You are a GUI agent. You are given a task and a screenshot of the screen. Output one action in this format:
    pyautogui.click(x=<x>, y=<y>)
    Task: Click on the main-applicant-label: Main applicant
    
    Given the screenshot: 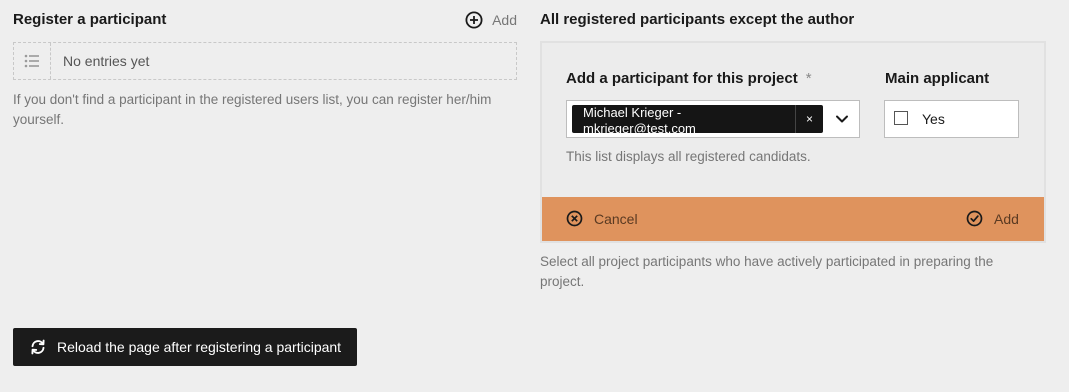 What is the action you would take?
    pyautogui.click(x=937, y=78)
    